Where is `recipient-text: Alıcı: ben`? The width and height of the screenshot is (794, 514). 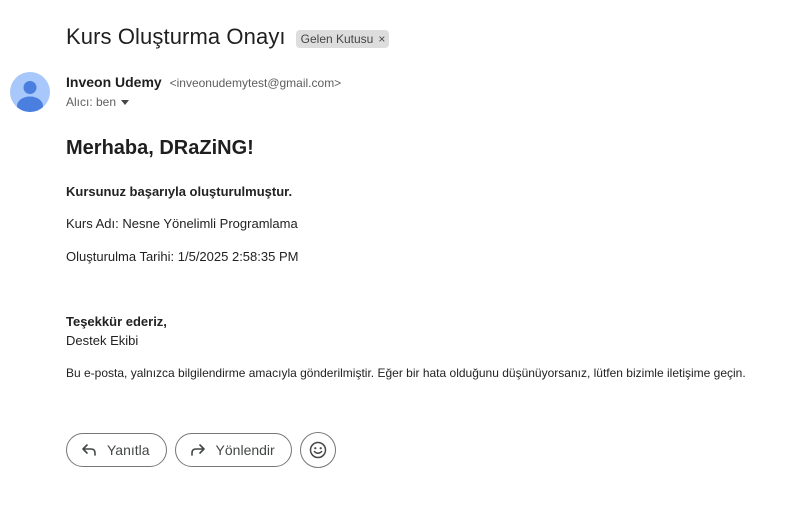 recipient-text: Alıcı: ben is located at coordinates (91, 102).